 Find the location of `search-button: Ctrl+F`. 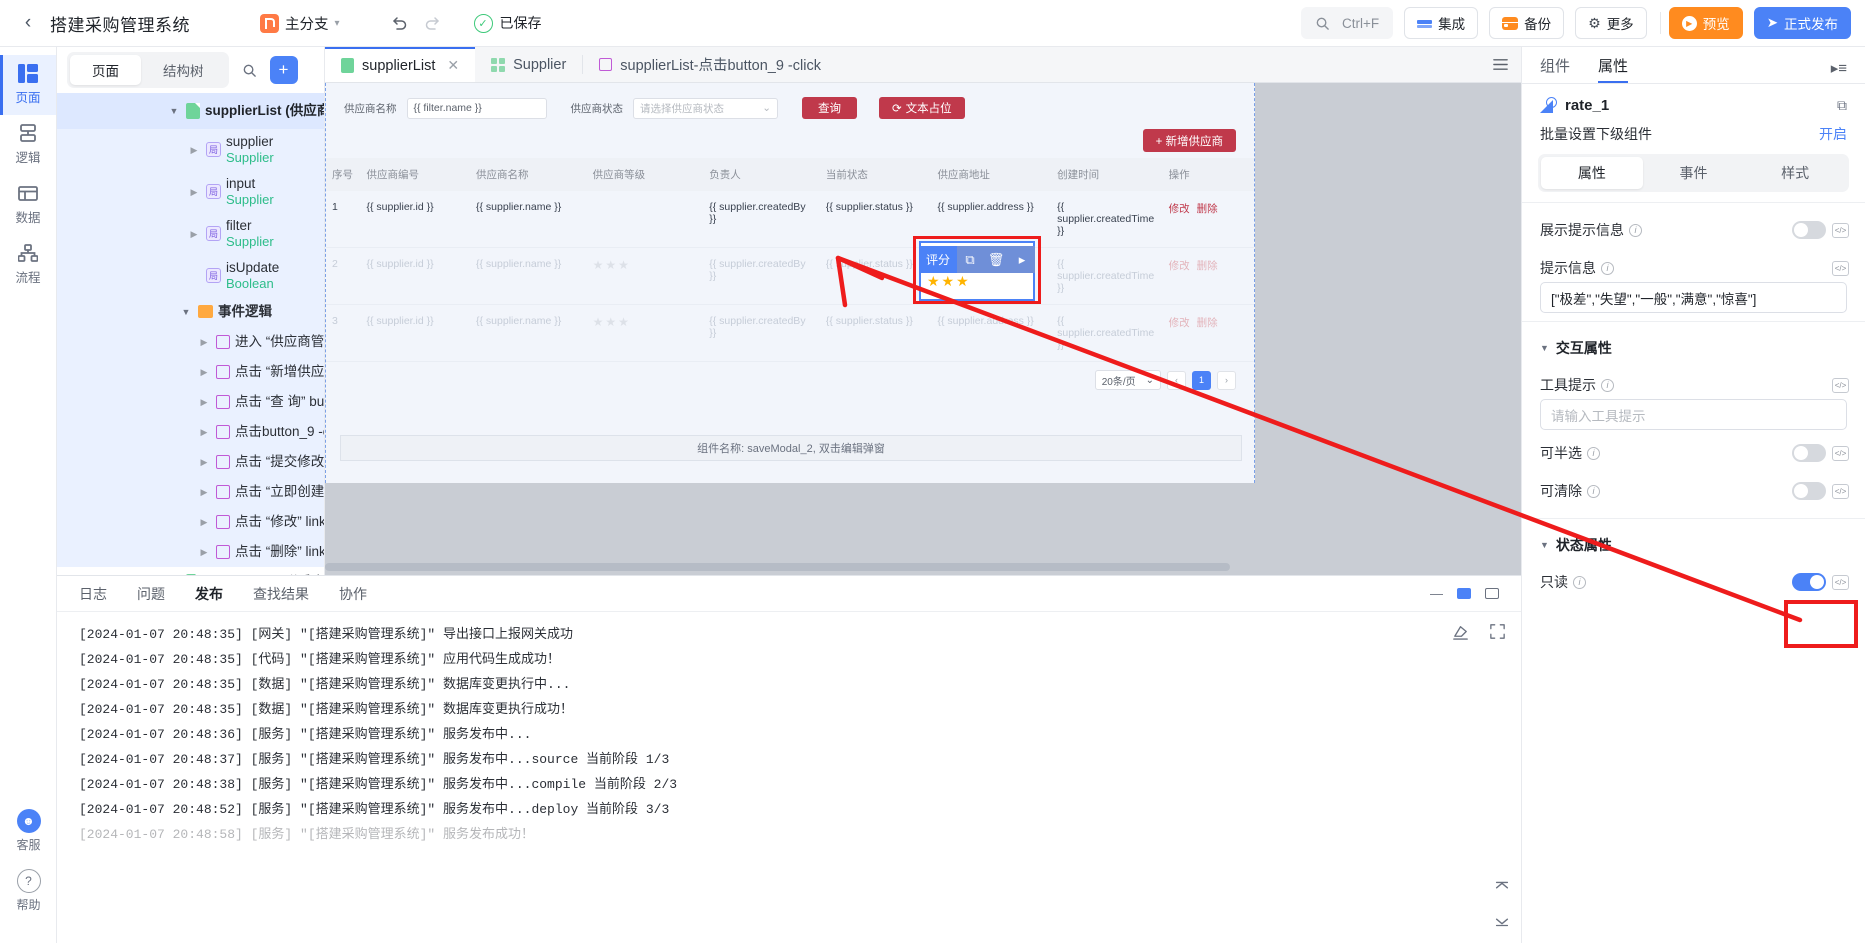

search-button: Ctrl+F is located at coordinates (1347, 23).